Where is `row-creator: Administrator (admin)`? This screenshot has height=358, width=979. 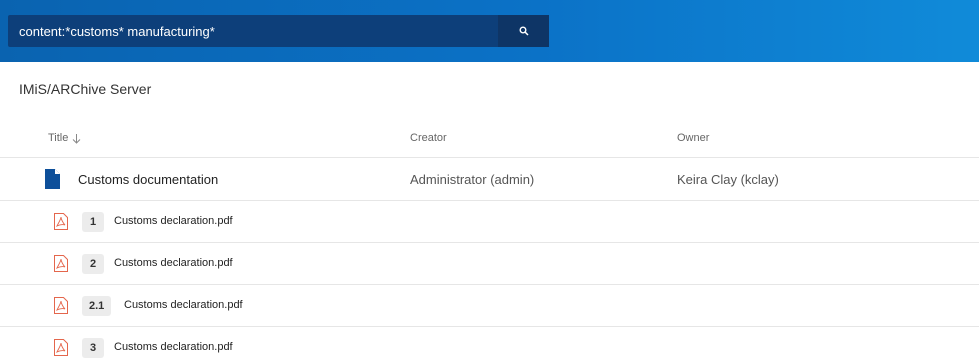
row-creator: Administrator (admin) is located at coordinates (472, 179).